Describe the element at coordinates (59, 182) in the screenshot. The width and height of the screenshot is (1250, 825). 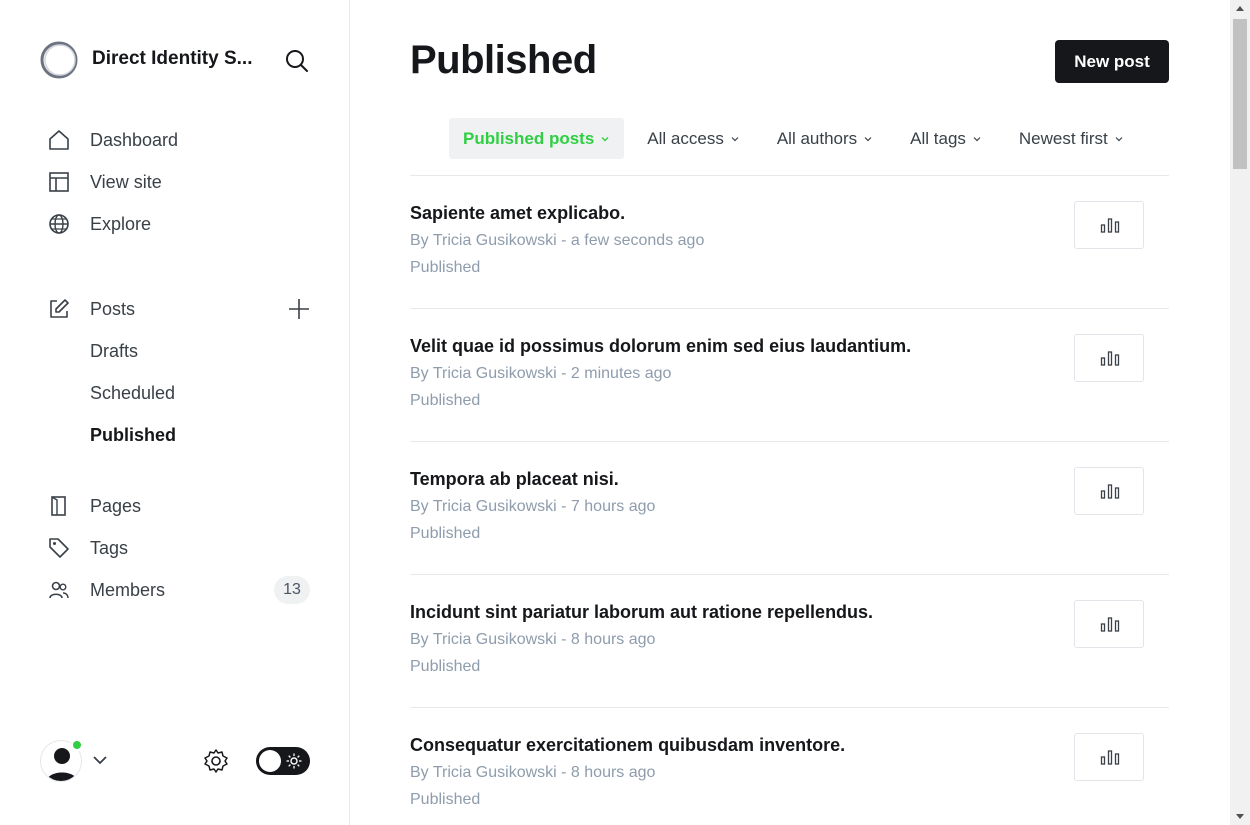
I see `layout-icon` at that location.